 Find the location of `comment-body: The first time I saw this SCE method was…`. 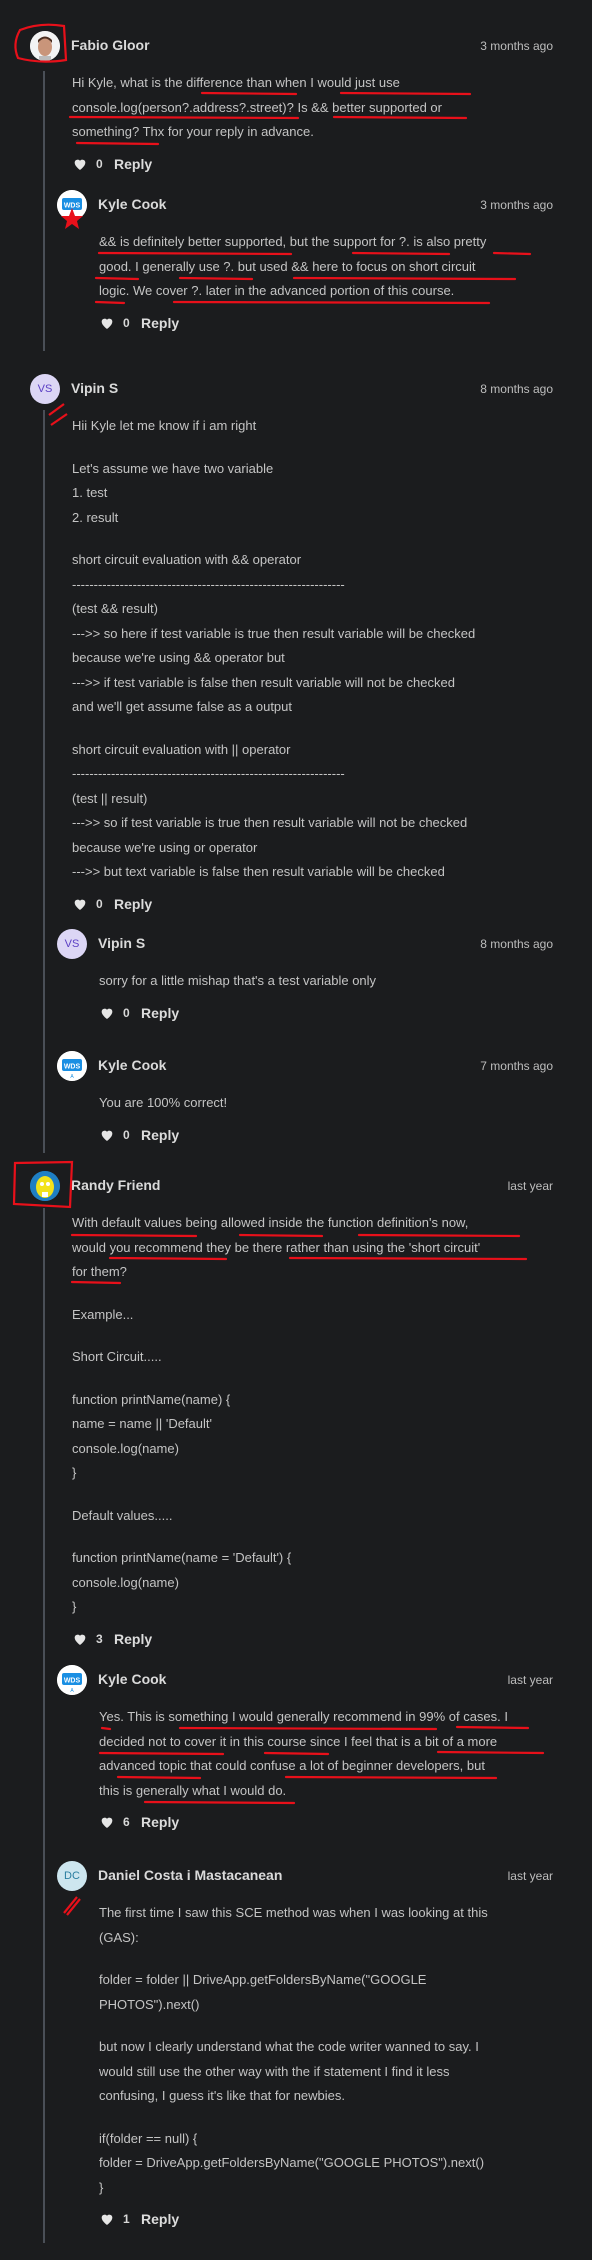

comment-body: The first time I saw this SCE method was… is located at coordinates (326, 2050).